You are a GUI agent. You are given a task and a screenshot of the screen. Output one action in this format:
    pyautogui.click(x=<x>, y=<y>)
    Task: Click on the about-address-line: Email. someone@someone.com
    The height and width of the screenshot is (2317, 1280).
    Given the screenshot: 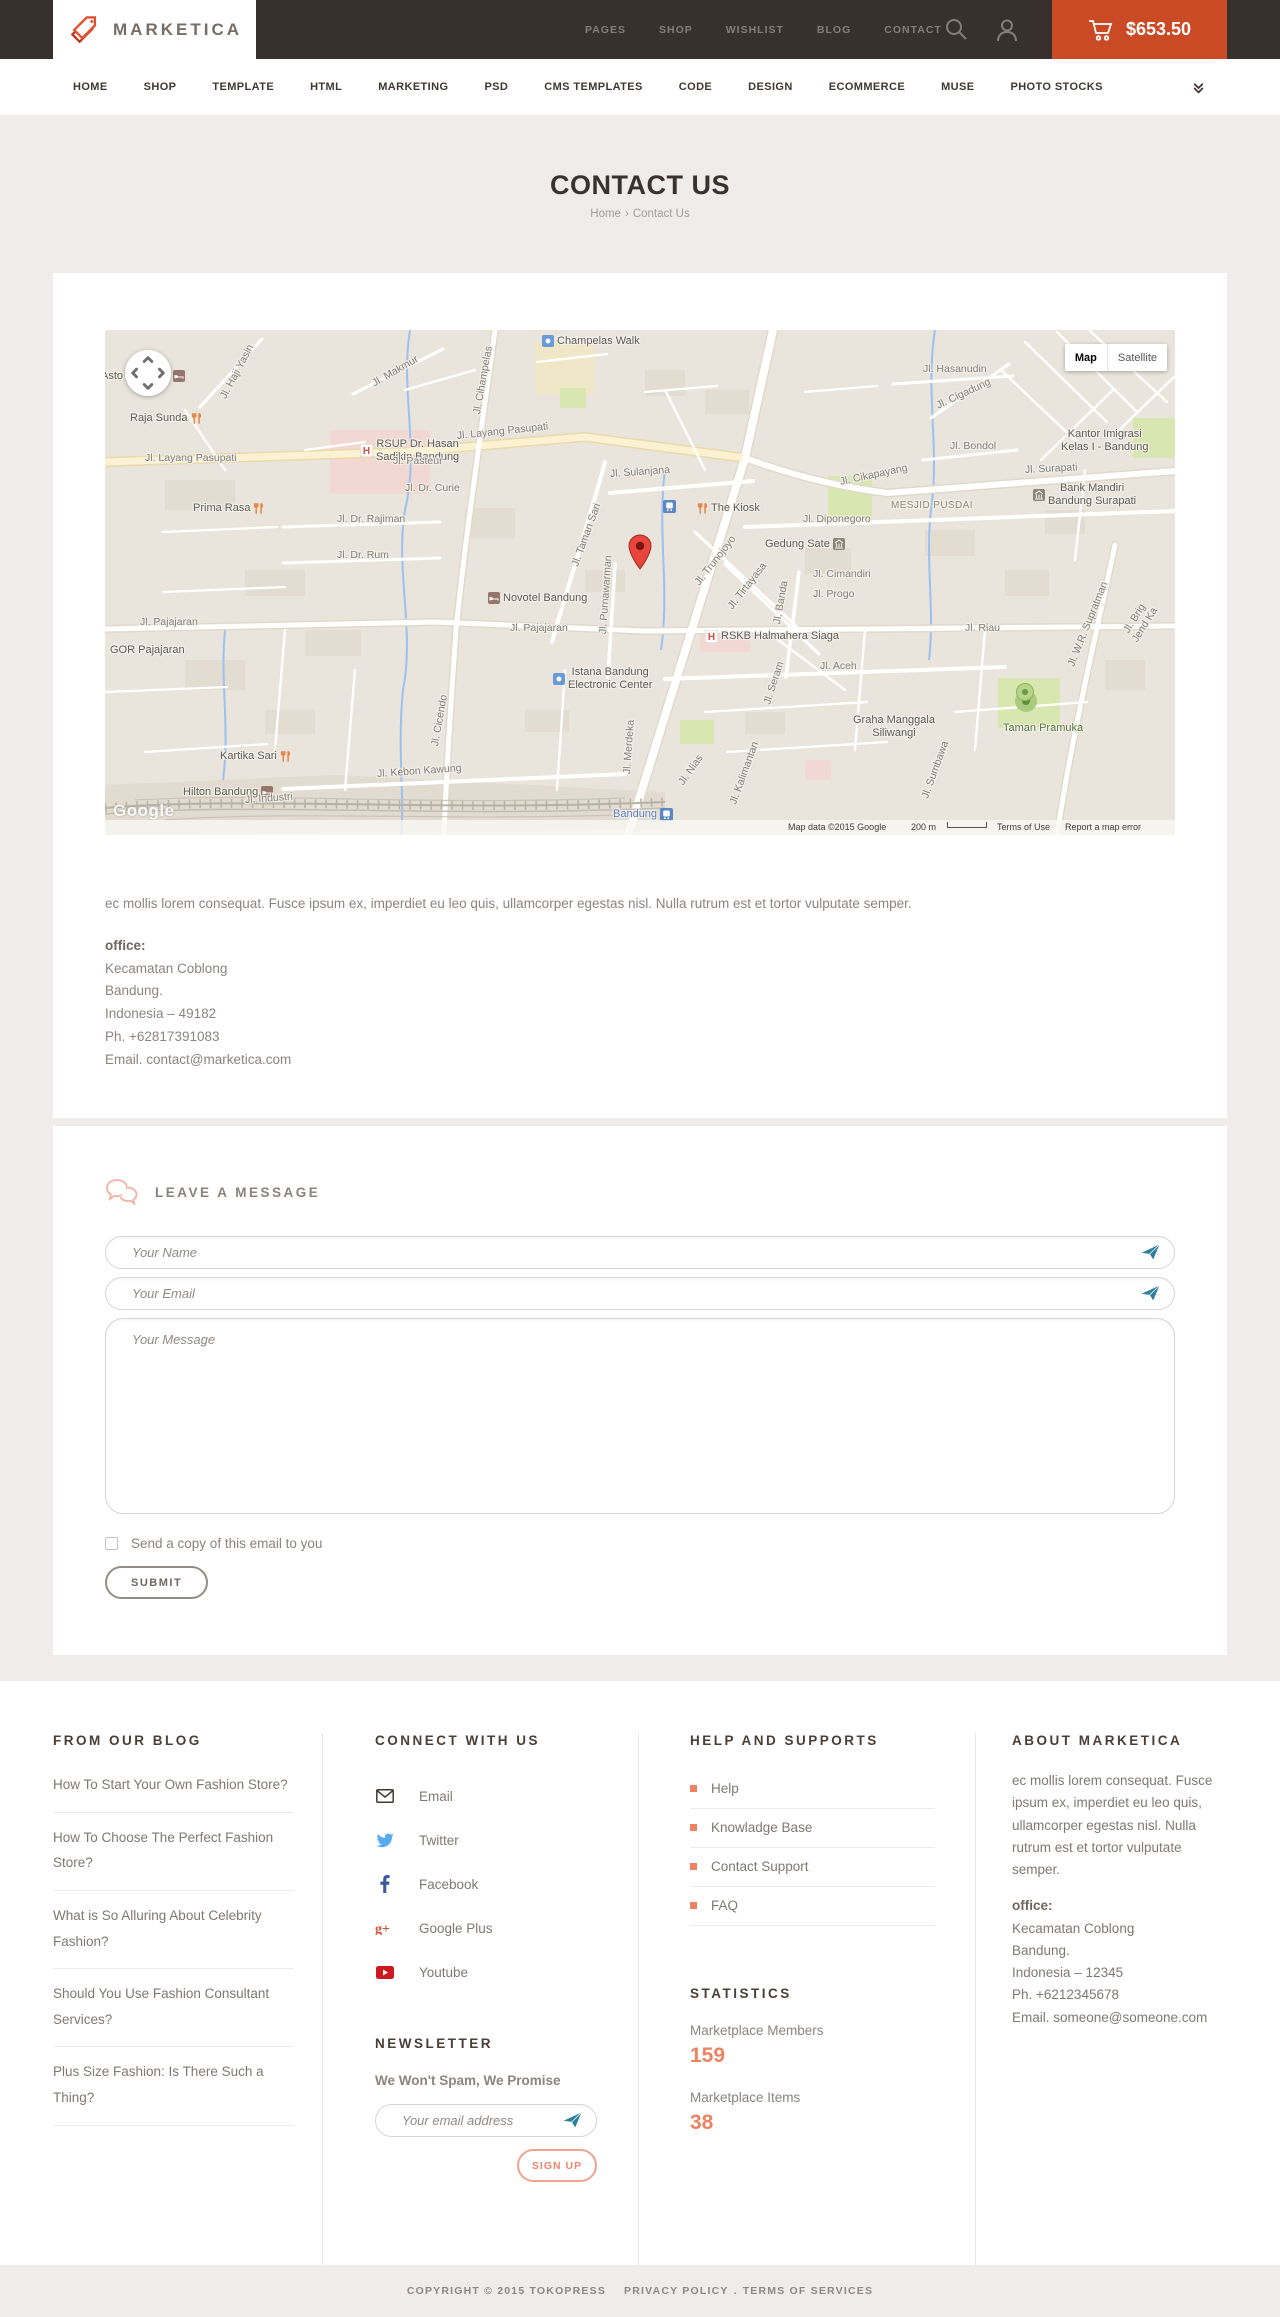 What is the action you would take?
    pyautogui.click(x=1110, y=2017)
    